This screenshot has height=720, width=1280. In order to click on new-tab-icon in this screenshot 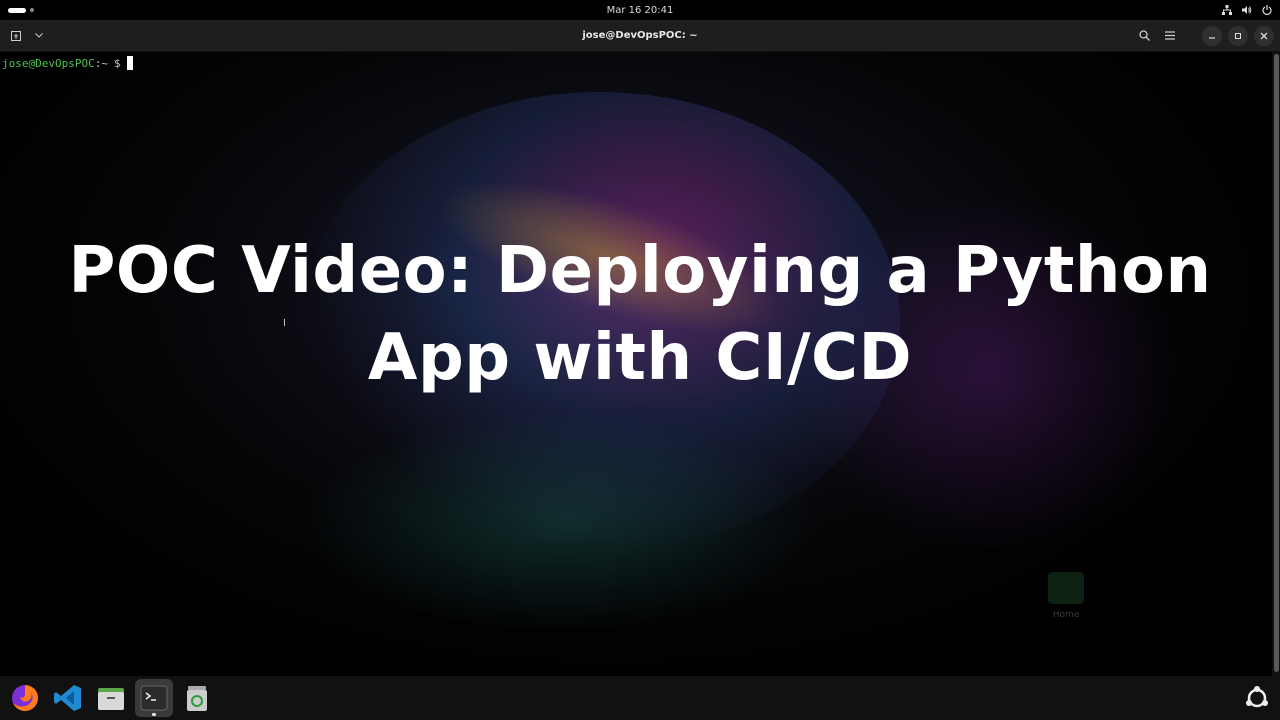, I will do `click(16, 35)`.